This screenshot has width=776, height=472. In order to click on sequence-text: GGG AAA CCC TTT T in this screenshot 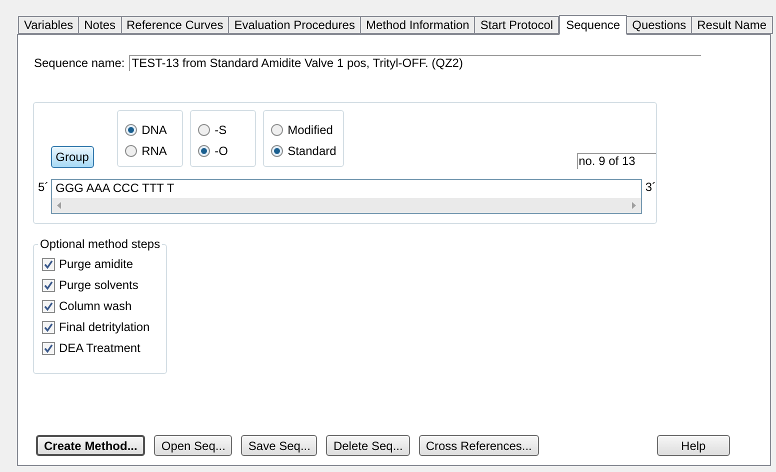, I will do `click(115, 188)`.